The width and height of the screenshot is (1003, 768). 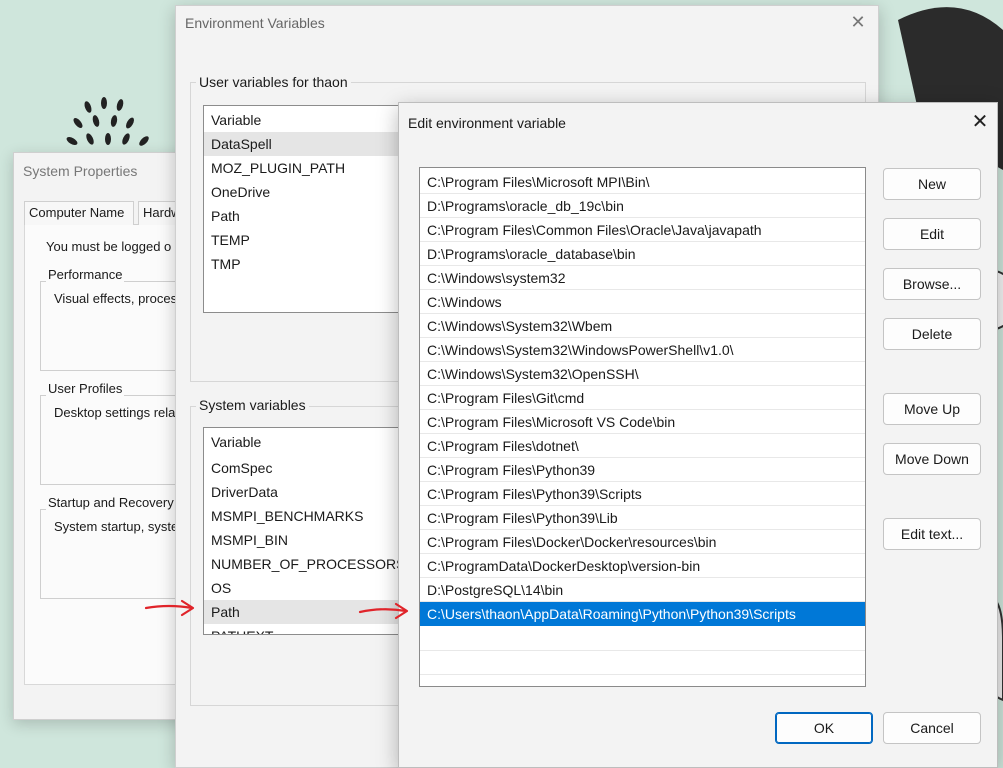 I want to click on startup-recovery-group-desc: System startup, syste, so click(x=116, y=526).